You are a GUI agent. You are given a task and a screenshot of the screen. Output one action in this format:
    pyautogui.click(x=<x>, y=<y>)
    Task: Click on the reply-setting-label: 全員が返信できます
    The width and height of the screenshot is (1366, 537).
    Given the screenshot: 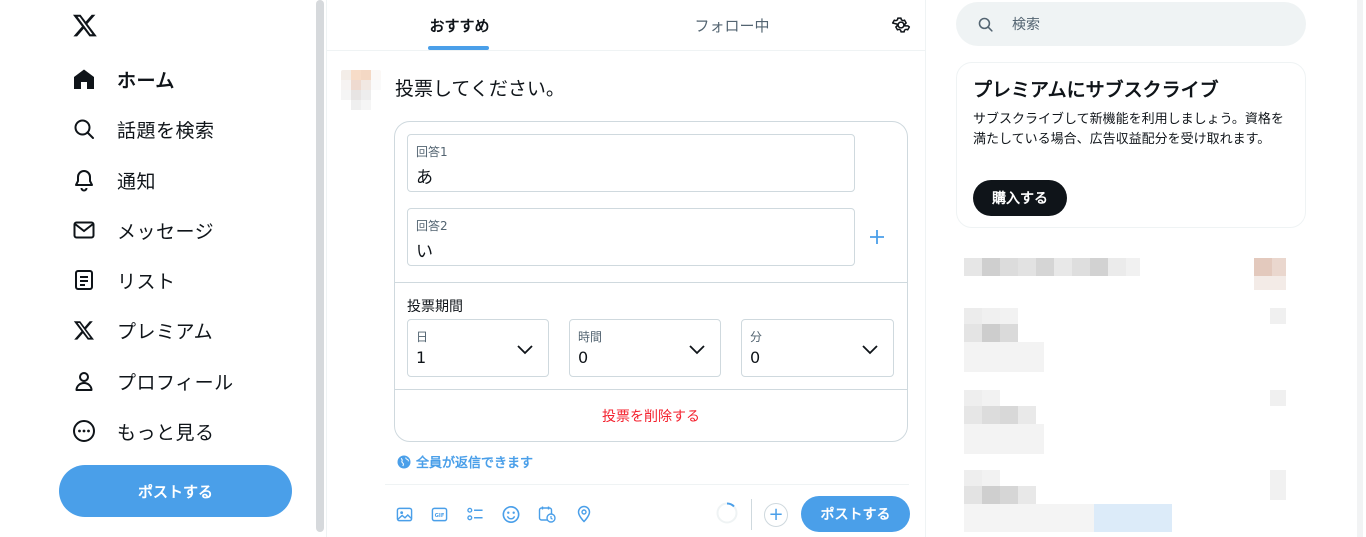 What is the action you would take?
    pyautogui.click(x=475, y=463)
    